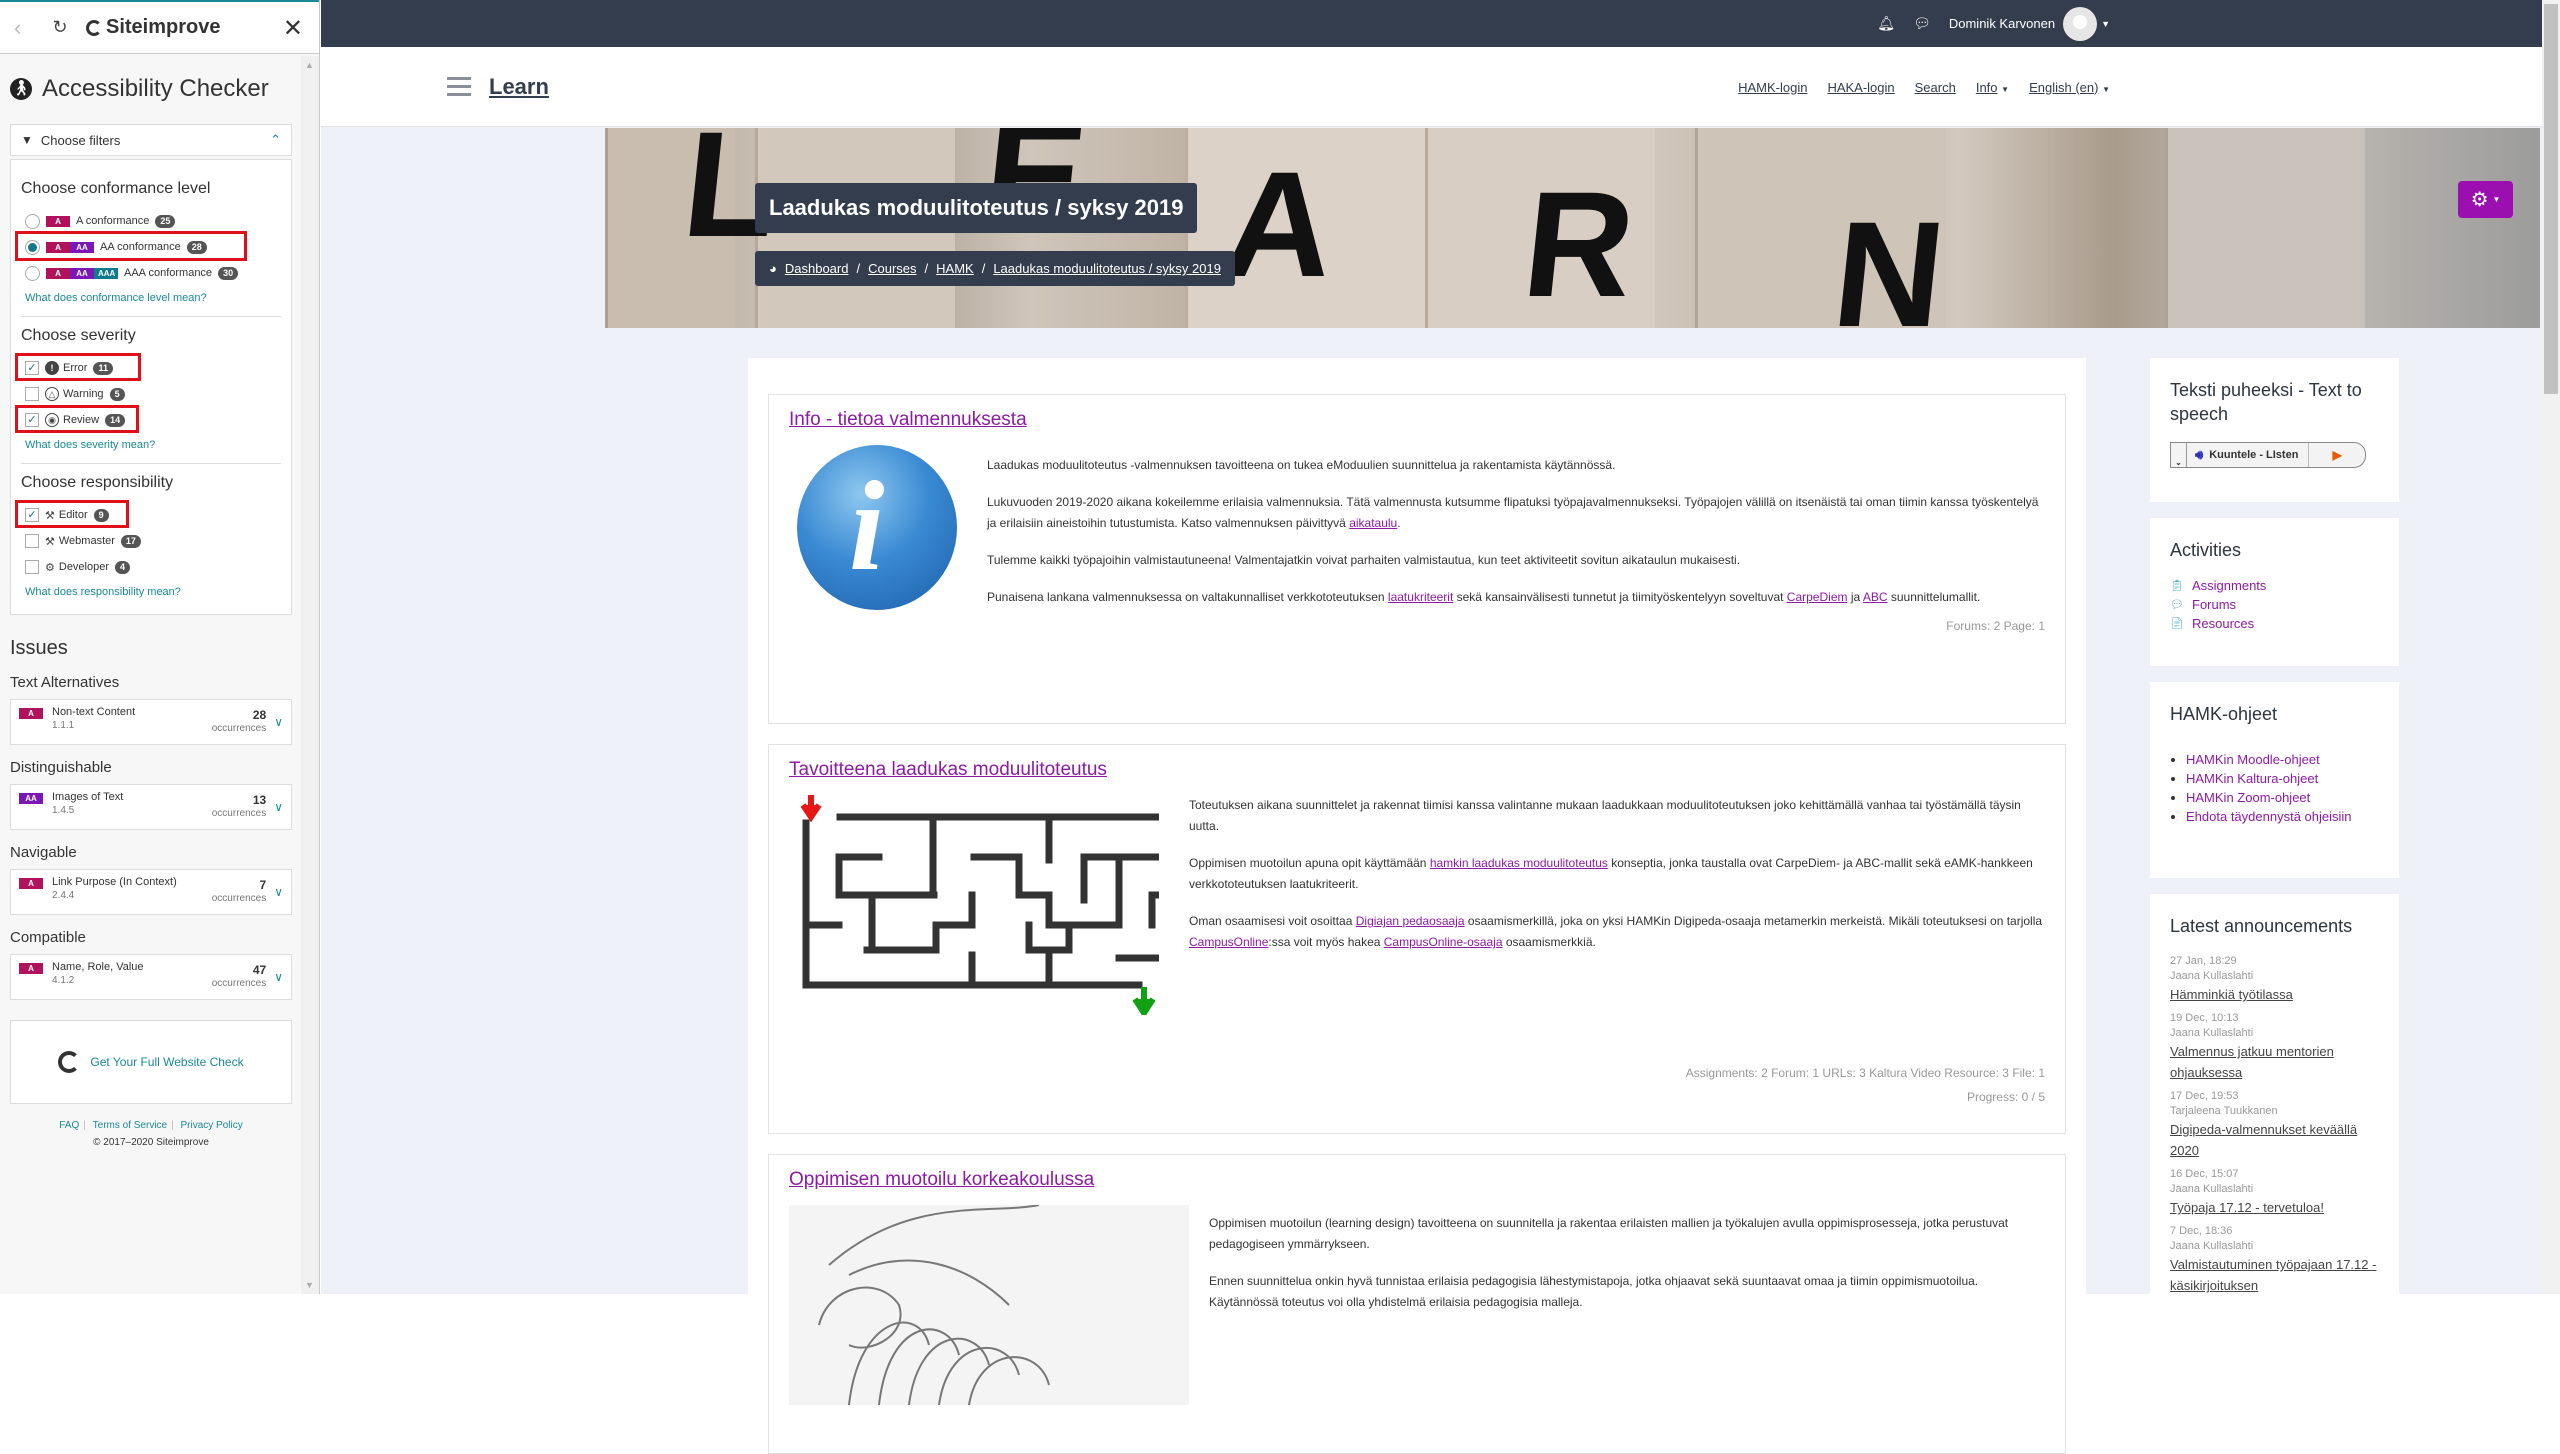  What do you see at coordinates (955, 268) in the screenshot?
I see `breadcrumb-hamk: HAMK` at bounding box center [955, 268].